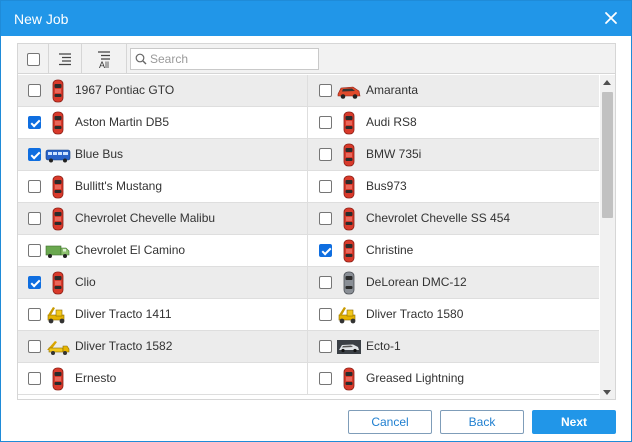 The height and width of the screenshot is (442, 632). What do you see at coordinates (145, 218) in the screenshot?
I see `vehicle-name: Chevrolet Chevelle Malibu` at bounding box center [145, 218].